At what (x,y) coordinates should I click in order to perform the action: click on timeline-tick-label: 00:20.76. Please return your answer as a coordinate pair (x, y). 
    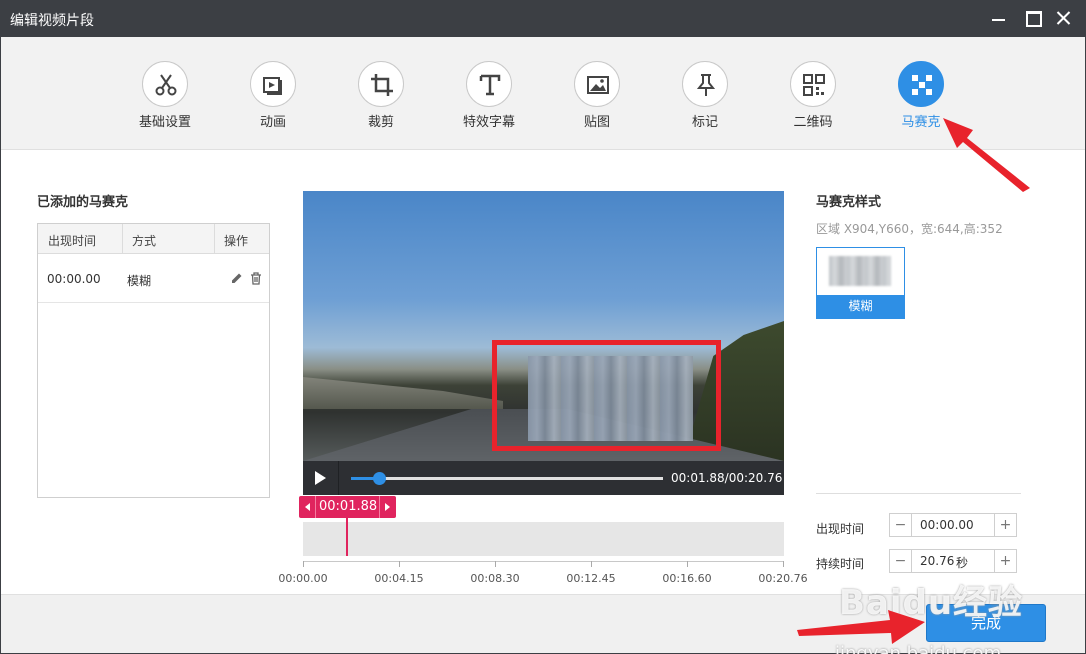
    Looking at the image, I should click on (783, 578).